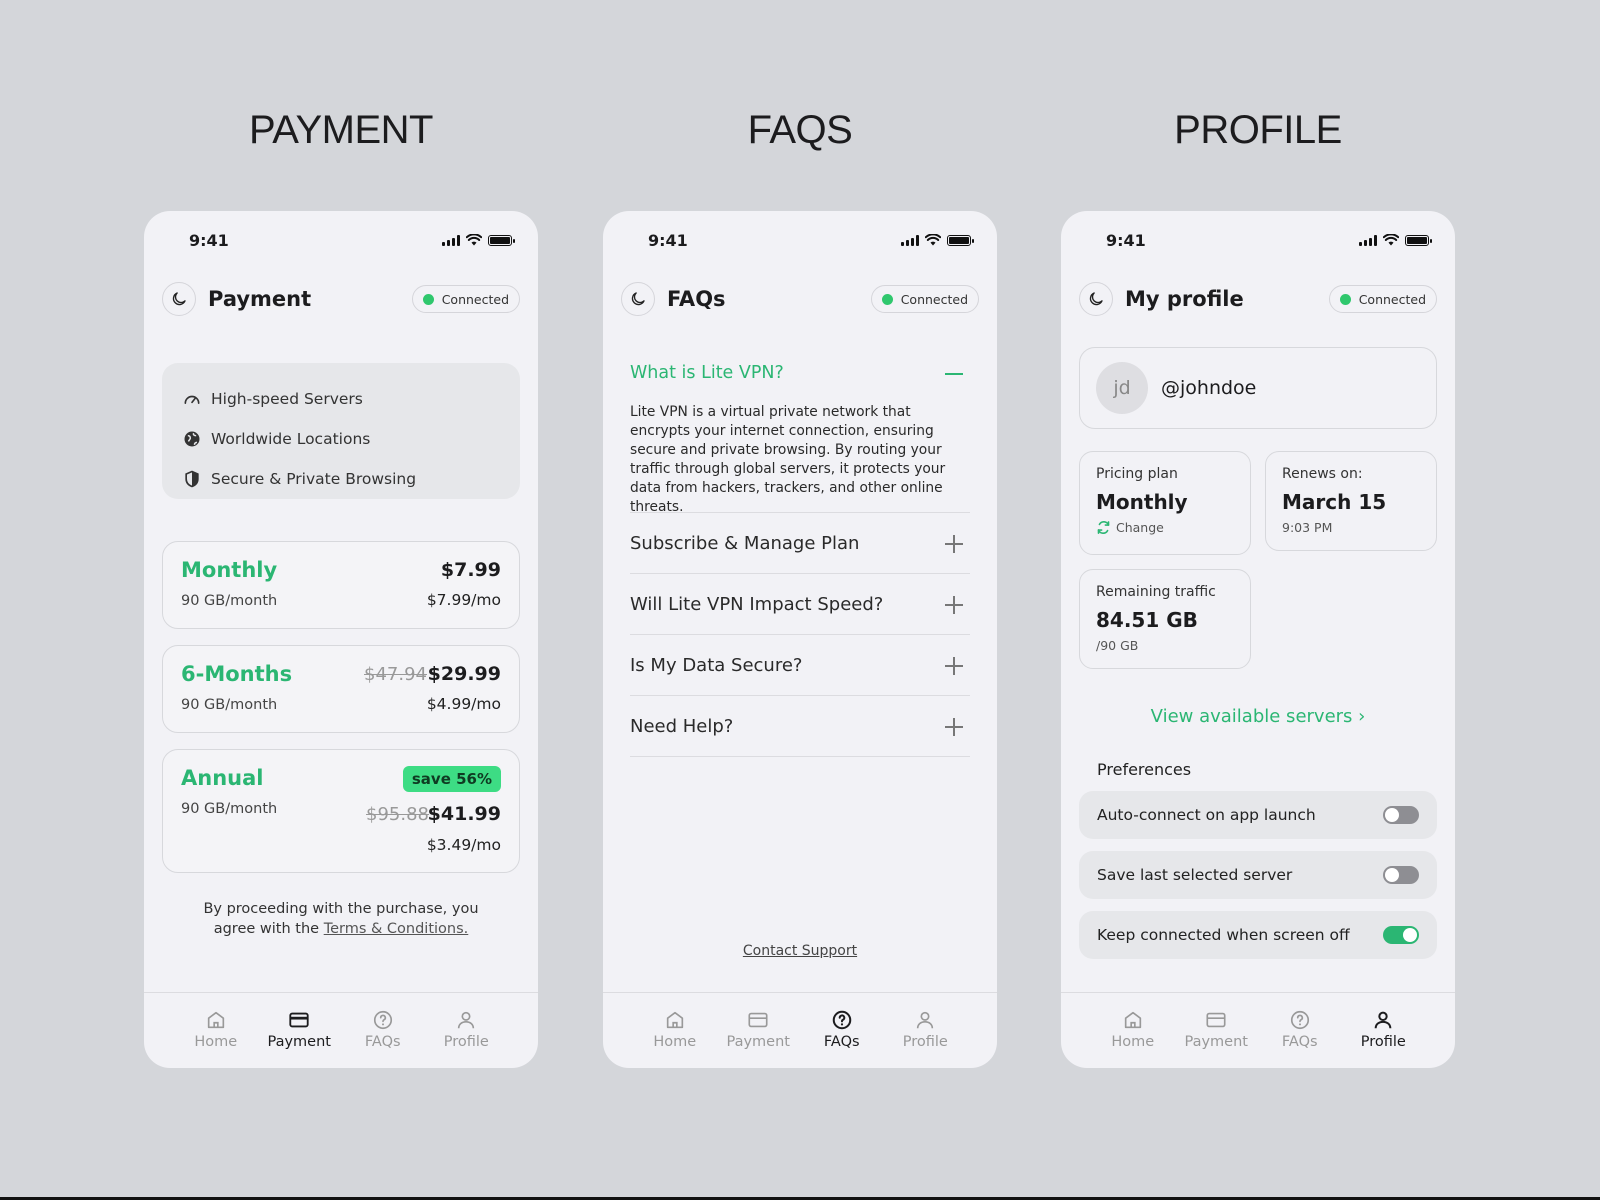  Describe the element at coordinates (681, 726) in the screenshot. I see `faq-question: Need Help?` at that location.